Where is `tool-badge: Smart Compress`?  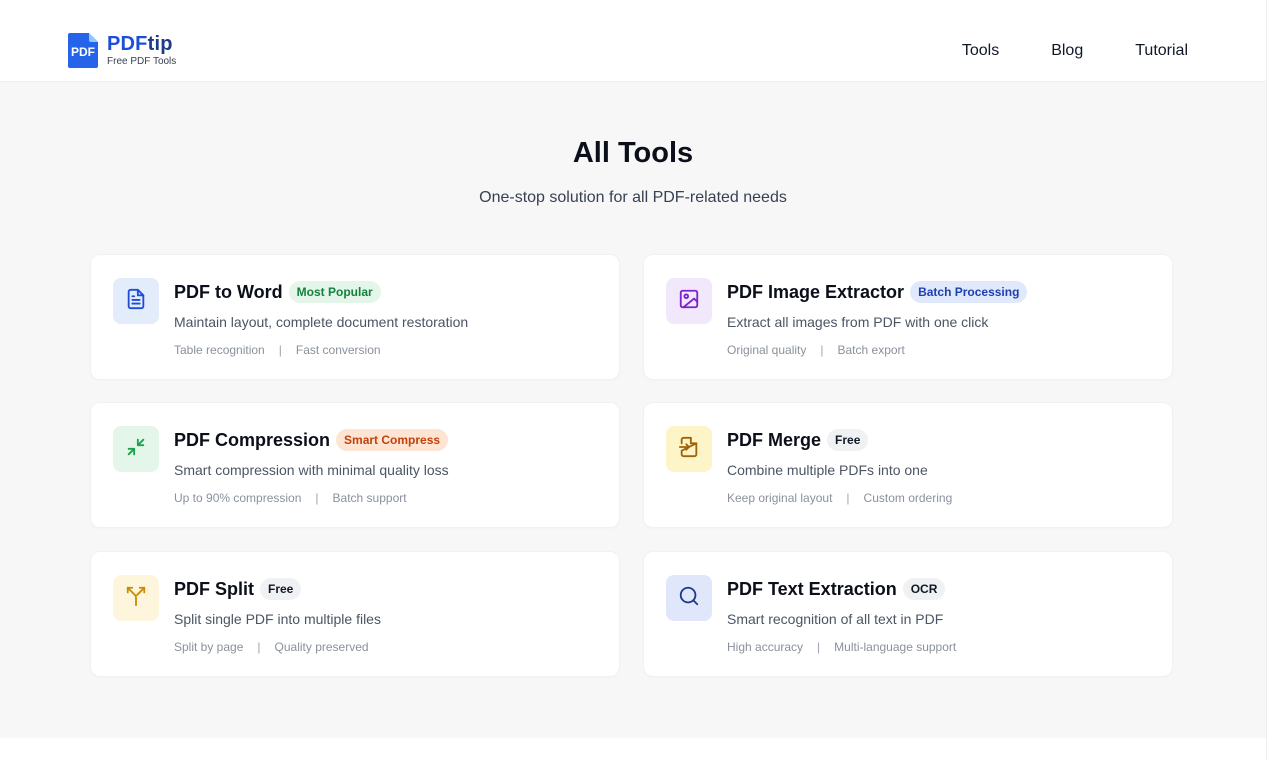 tool-badge: Smart Compress is located at coordinates (392, 440).